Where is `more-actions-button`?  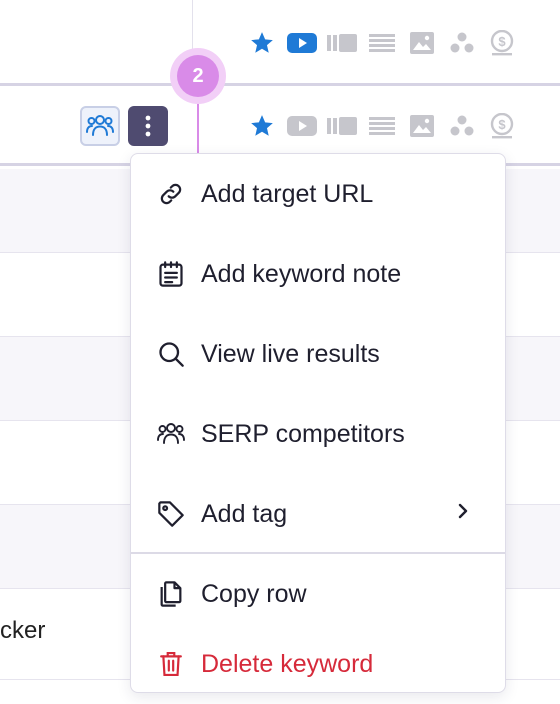 more-actions-button is located at coordinates (148, 126).